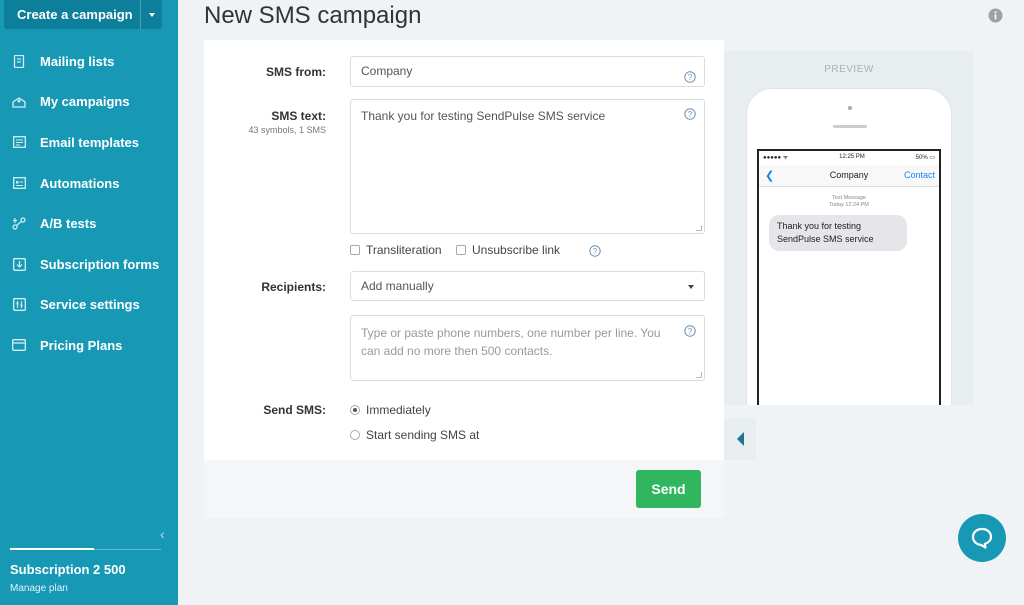  I want to click on support-chat-button, so click(982, 538).